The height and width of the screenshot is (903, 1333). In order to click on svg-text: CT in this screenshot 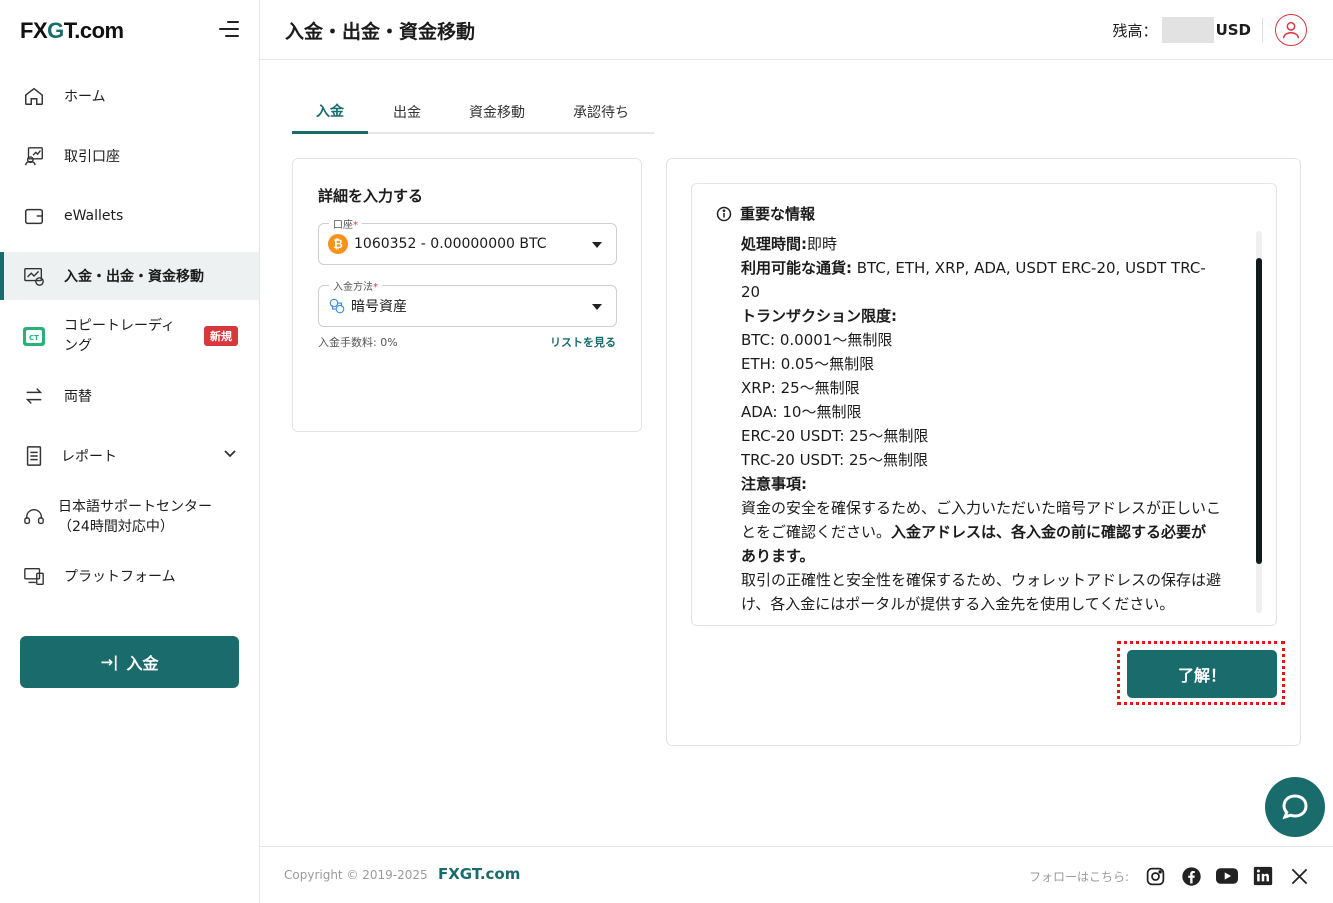, I will do `click(34, 338)`.